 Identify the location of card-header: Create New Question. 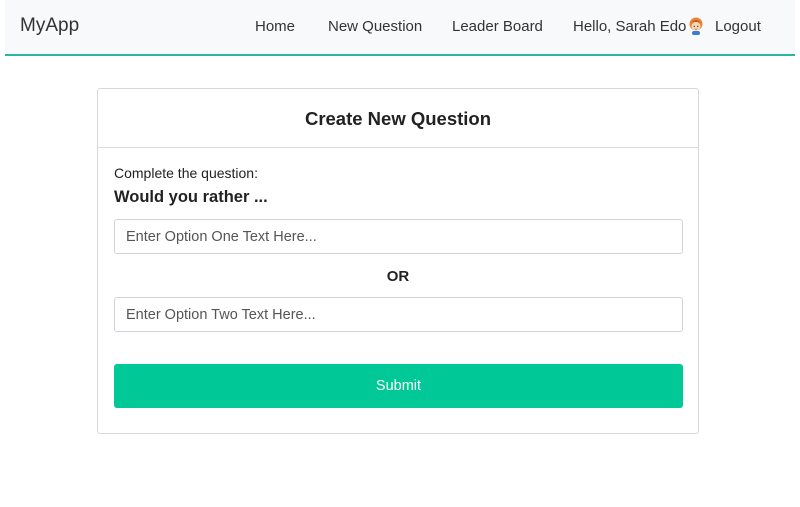
(398, 118).